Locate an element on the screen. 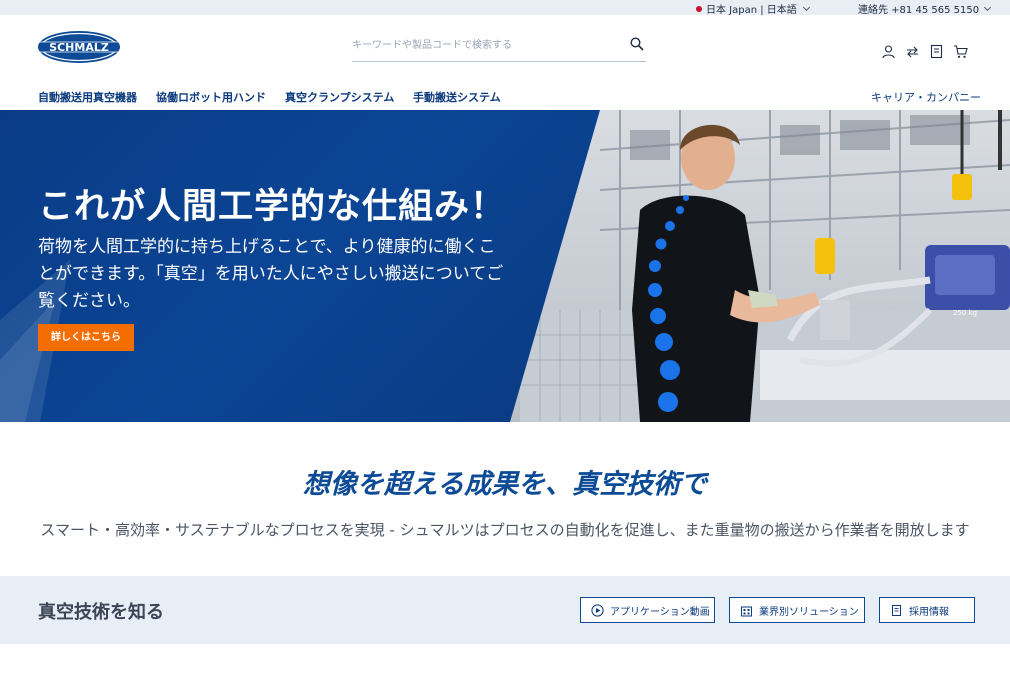 Image resolution: width=1010 pixels, height=673 pixels. industry-solutions-button: 業界別ソリューション is located at coordinates (797, 610).